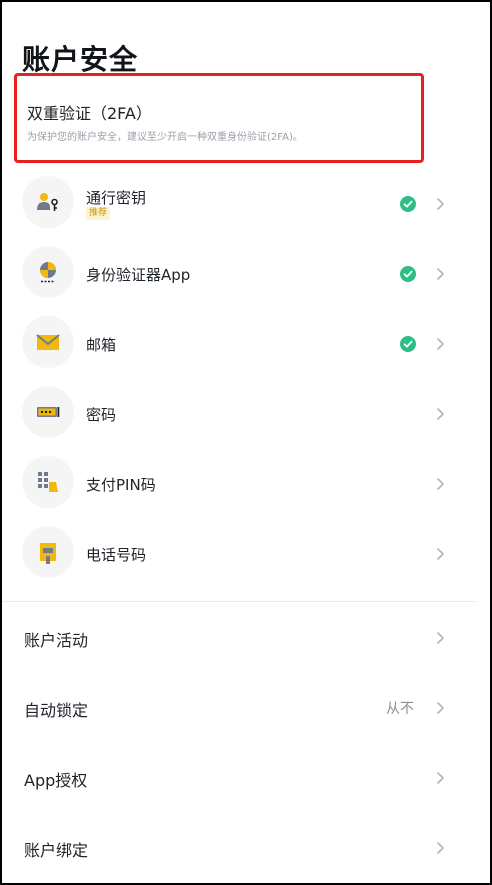  What do you see at coordinates (48, 412) in the screenshot?
I see `password-icon` at bounding box center [48, 412].